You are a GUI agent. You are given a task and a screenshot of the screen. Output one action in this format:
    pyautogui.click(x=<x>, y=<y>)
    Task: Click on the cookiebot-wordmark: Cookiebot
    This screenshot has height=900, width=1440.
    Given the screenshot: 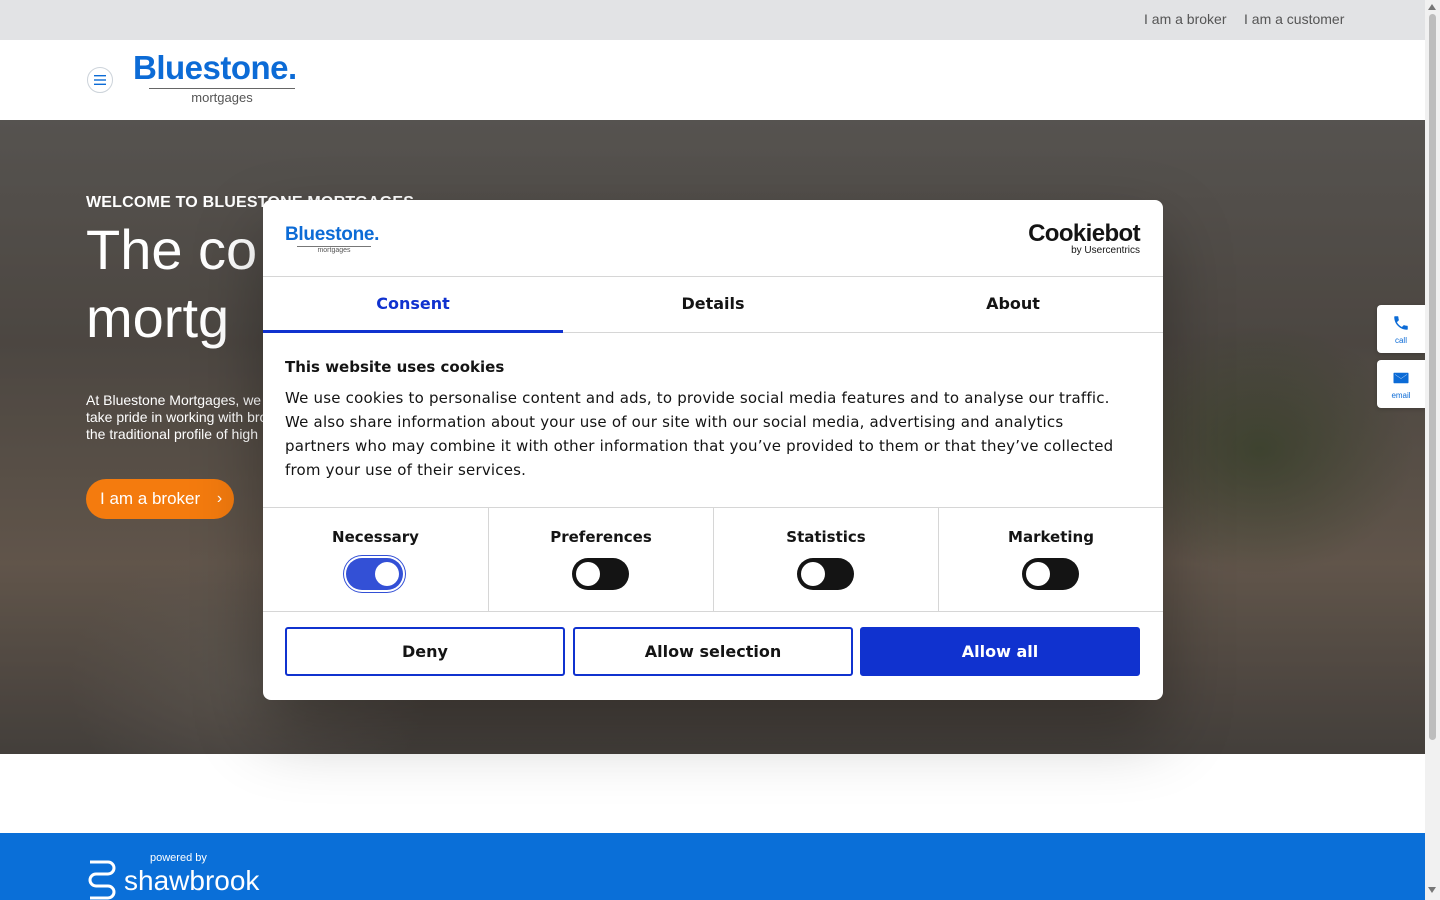 What is the action you would take?
    pyautogui.click(x=1084, y=233)
    